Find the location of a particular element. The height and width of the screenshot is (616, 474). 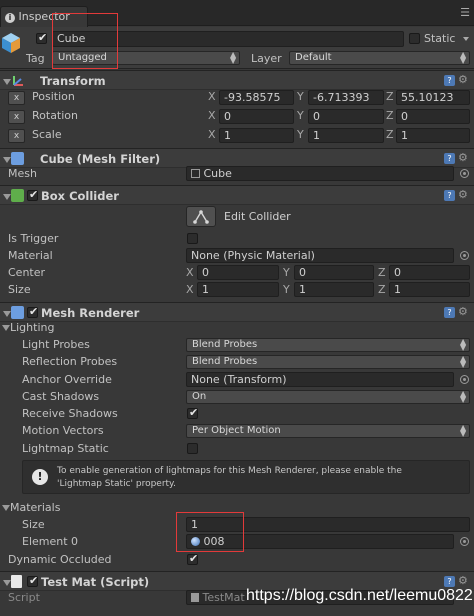

is-trigger-label: Is Trigger is located at coordinates (33, 238).